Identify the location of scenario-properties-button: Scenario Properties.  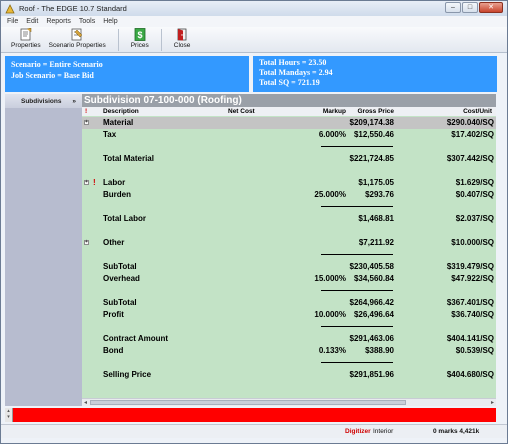
(77, 38).